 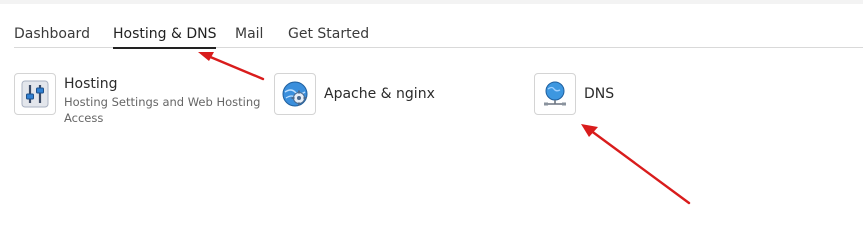 I want to click on apache-nginx-tile: Apache & nginx, so click(x=364, y=95).